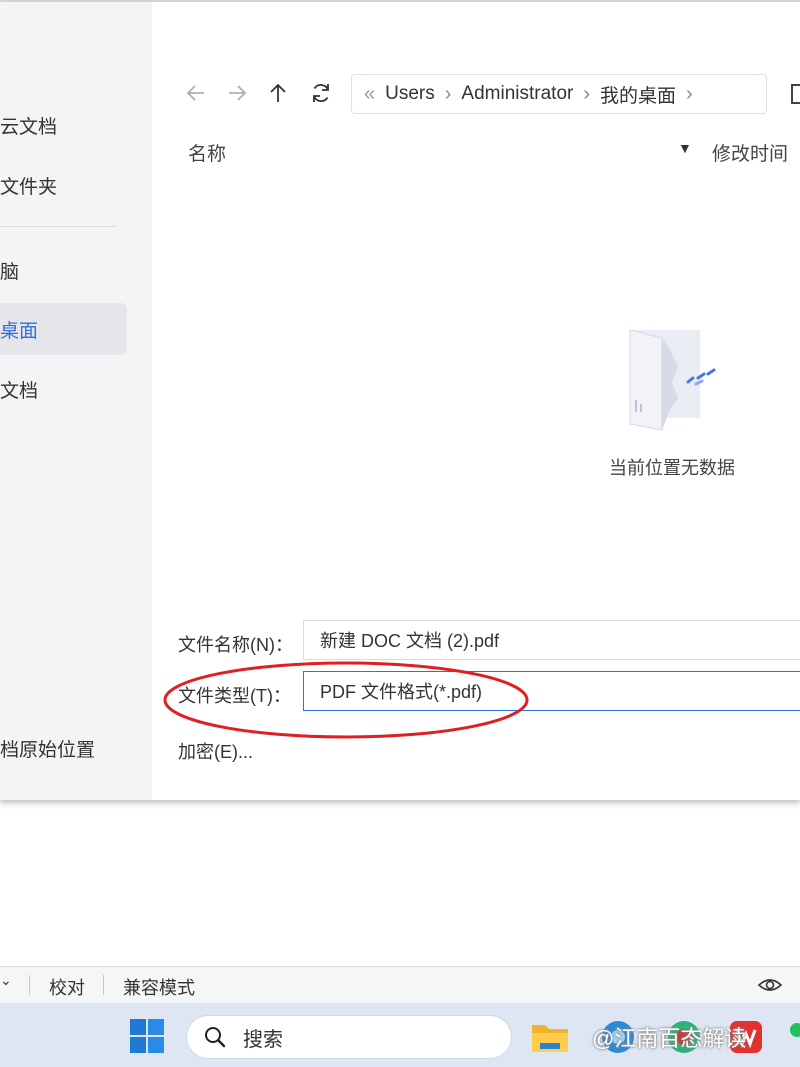 The width and height of the screenshot is (800, 1067). I want to click on breadcrumb-item-desktop: 我的桌面, so click(638, 94).